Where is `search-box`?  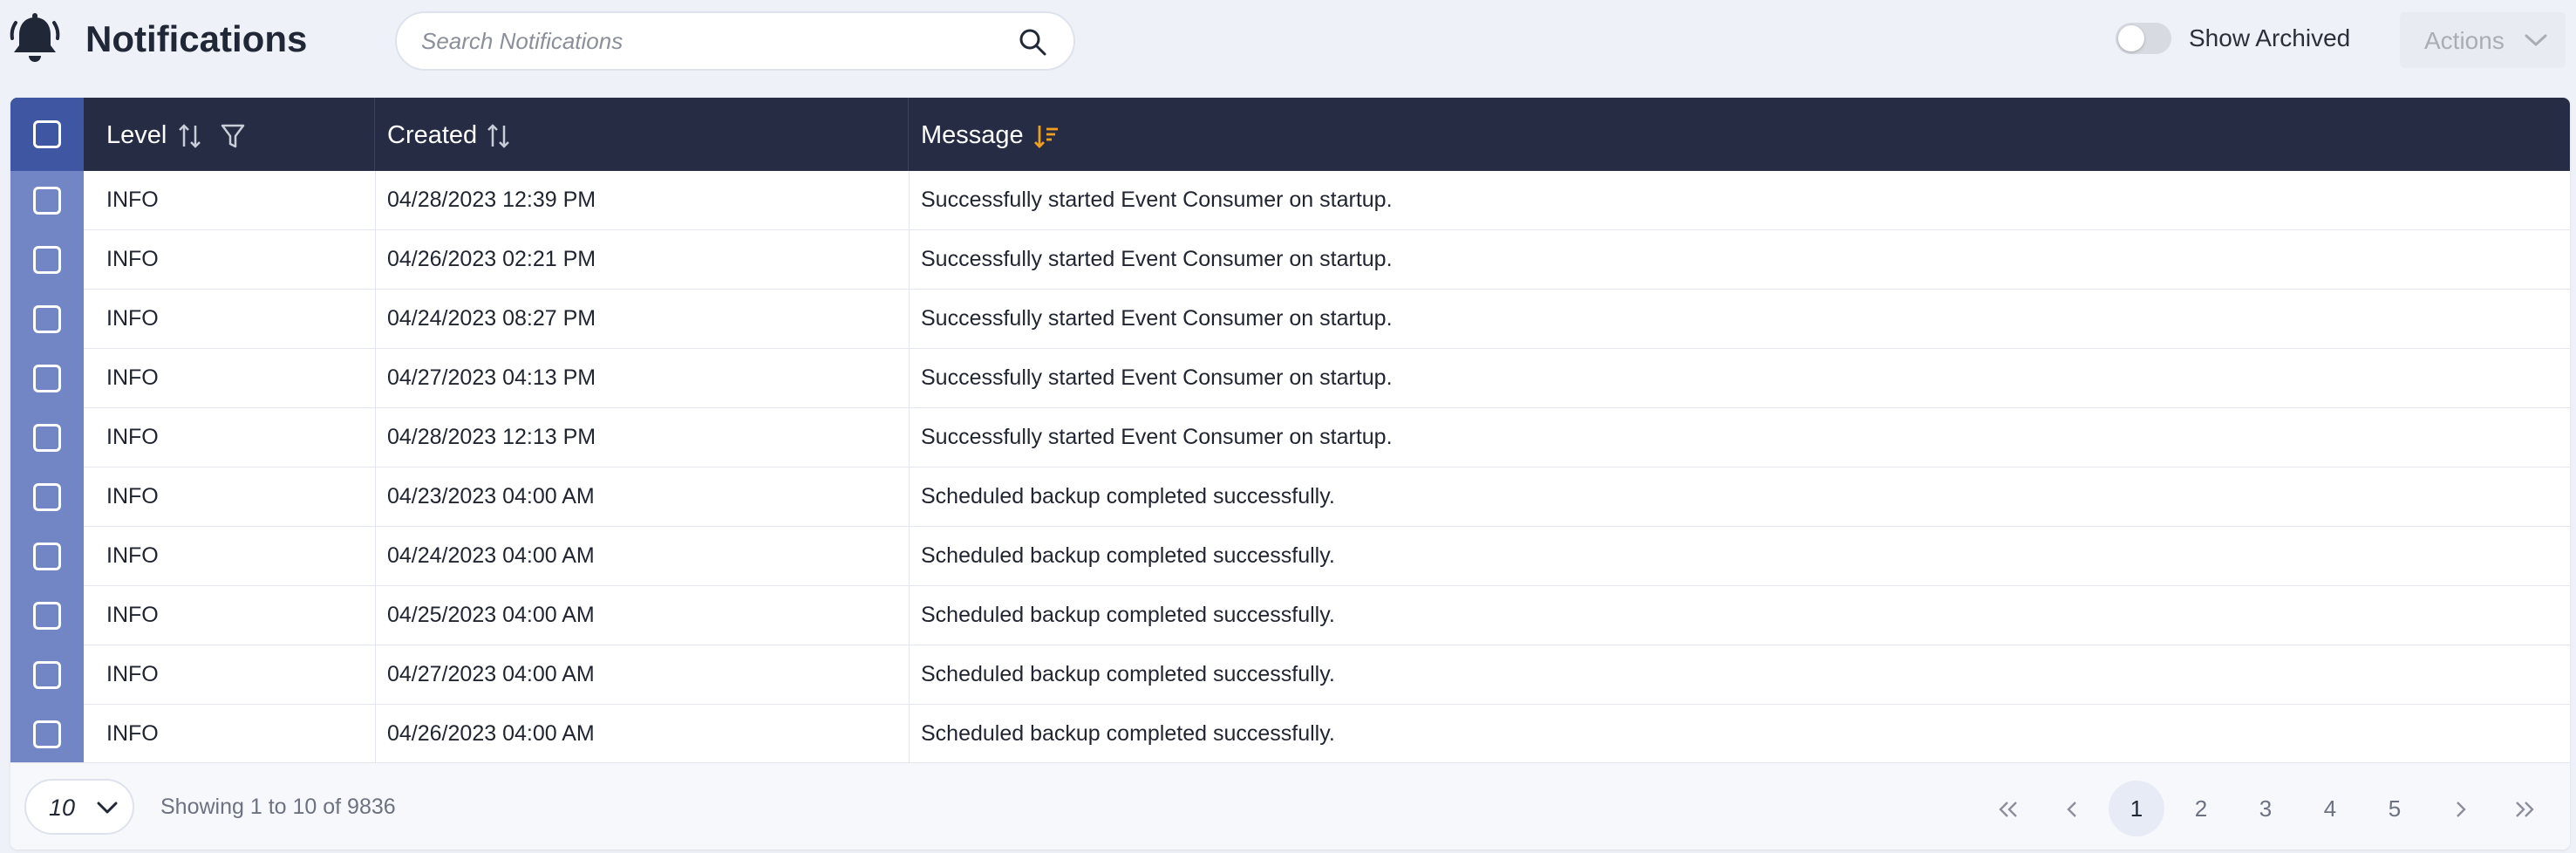 search-box is located at coordinates (735, 41).